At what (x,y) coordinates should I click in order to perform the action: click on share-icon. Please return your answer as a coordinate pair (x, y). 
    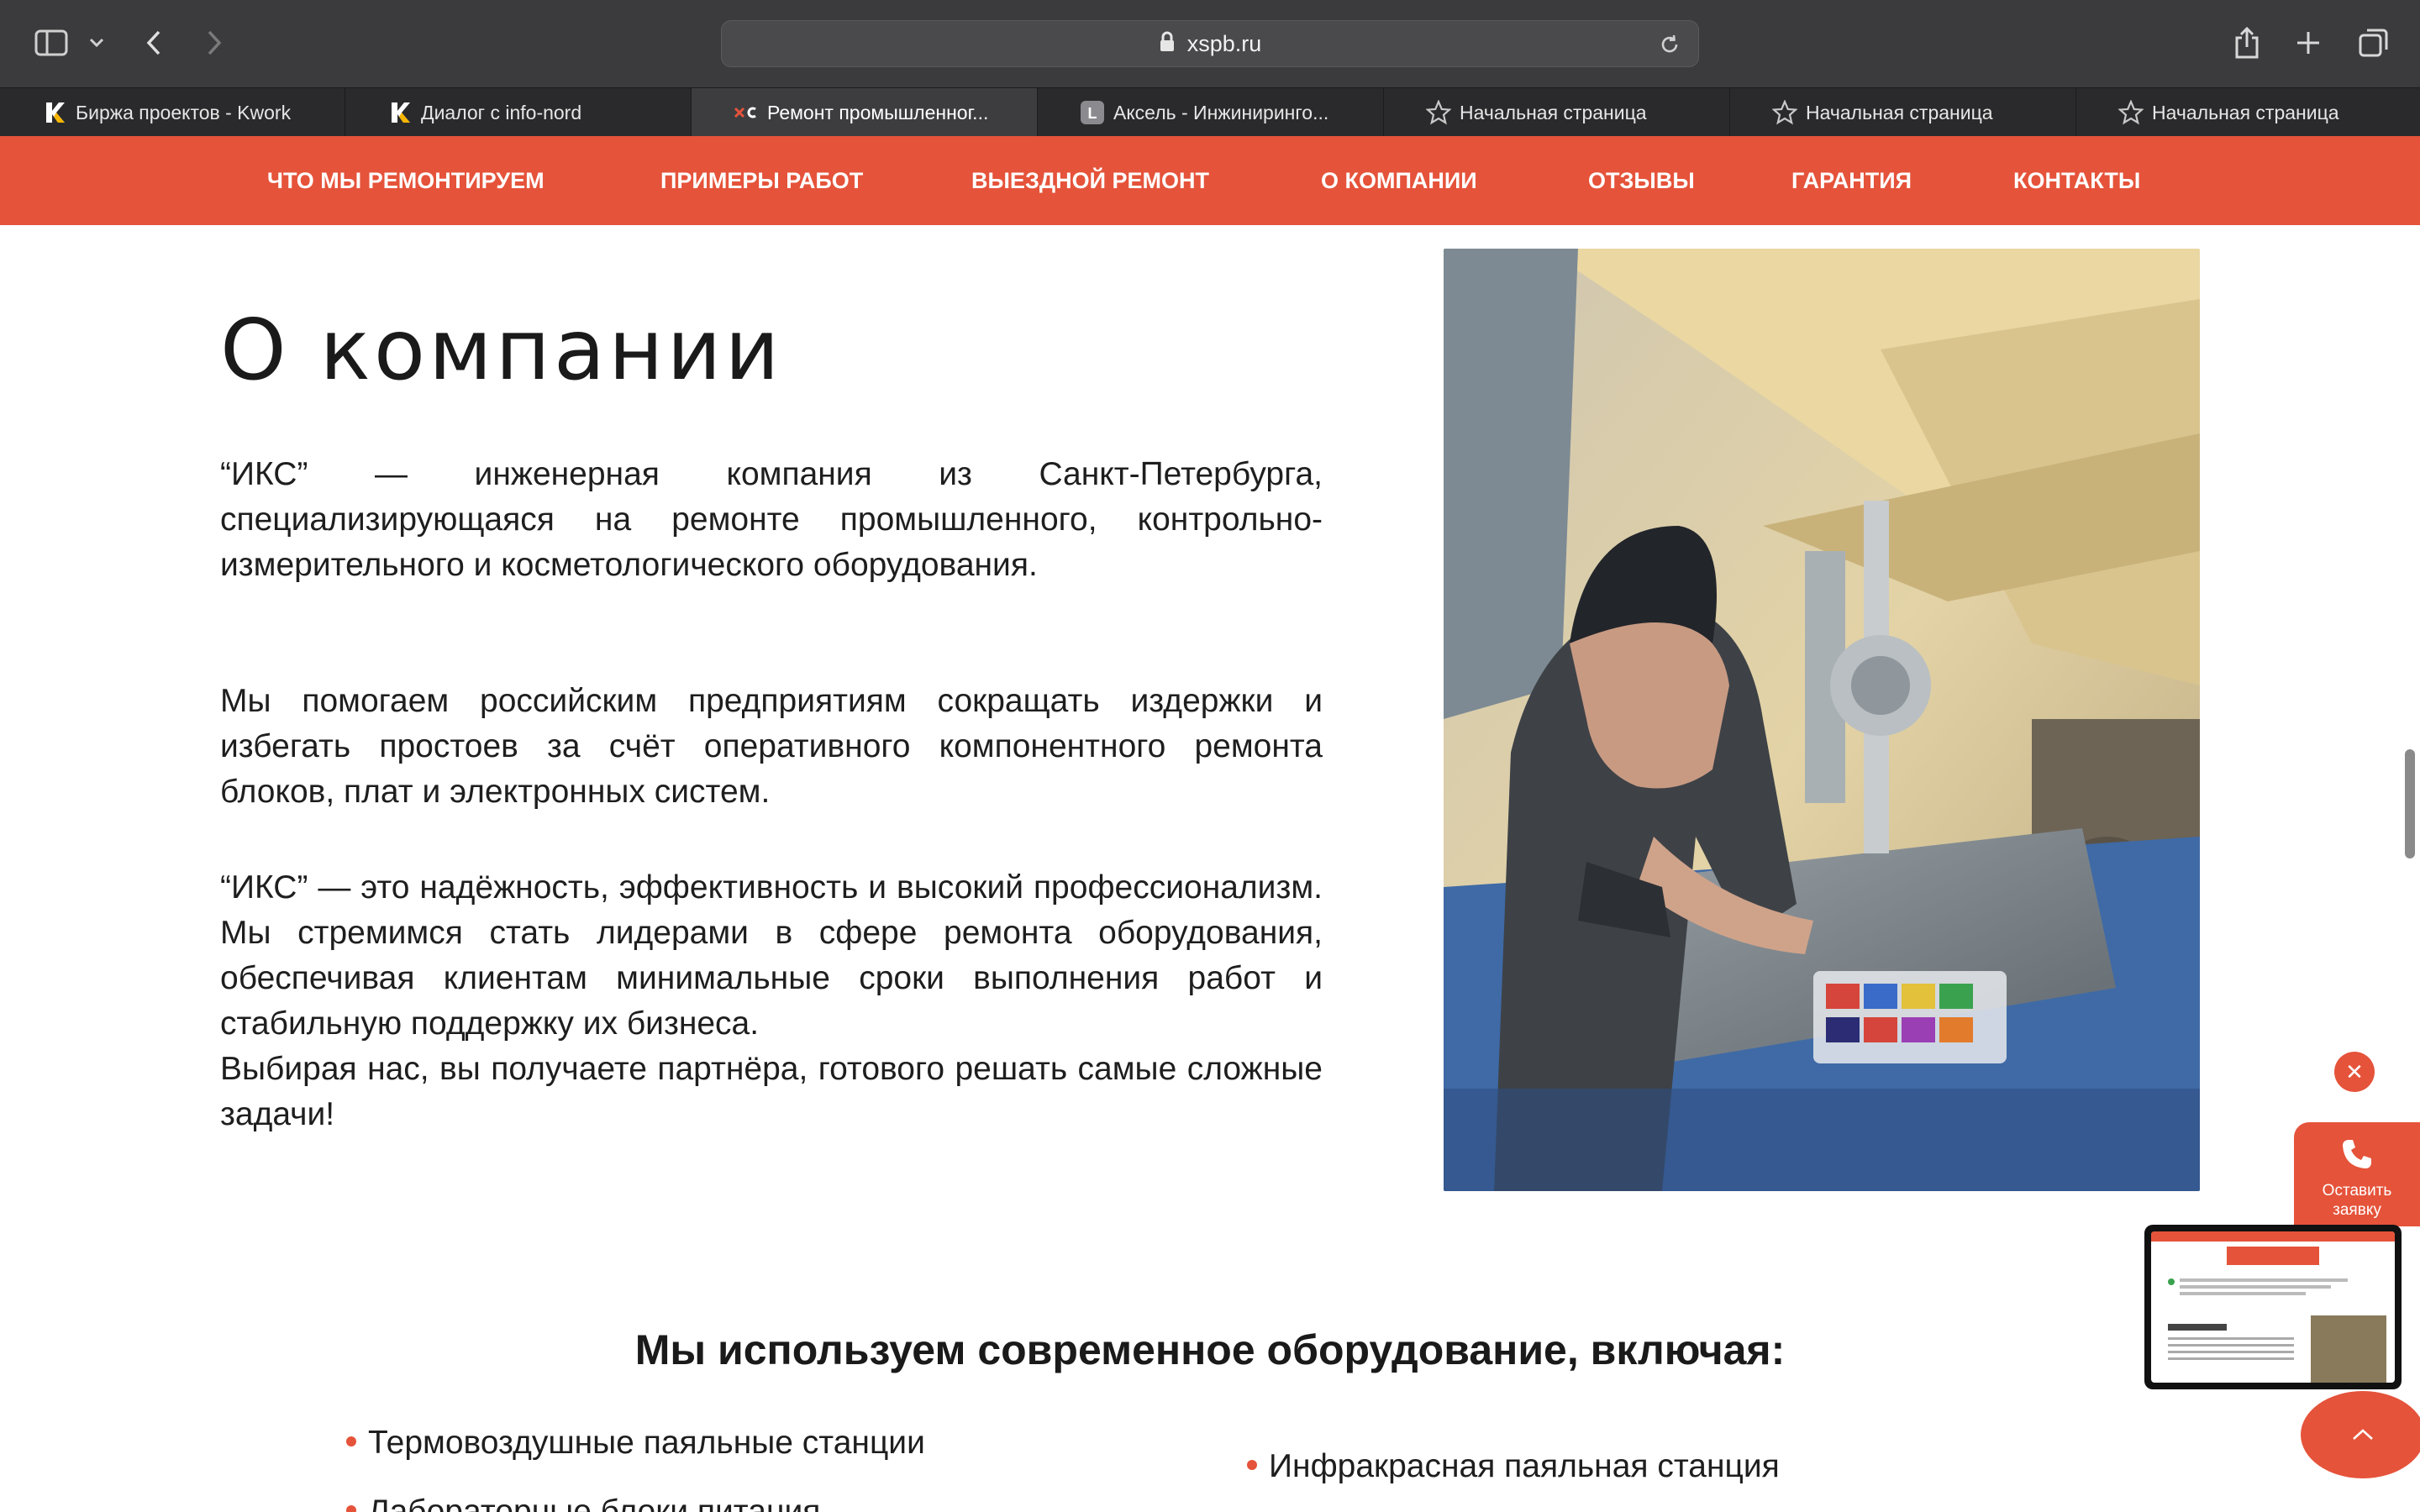
    Looking at the image, I should click on (2246, 43).